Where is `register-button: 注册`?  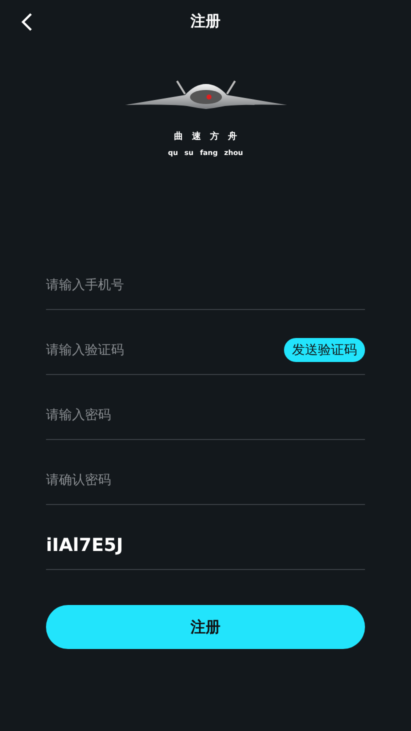
register-button: 注册 is located at coordinates (205, 627).